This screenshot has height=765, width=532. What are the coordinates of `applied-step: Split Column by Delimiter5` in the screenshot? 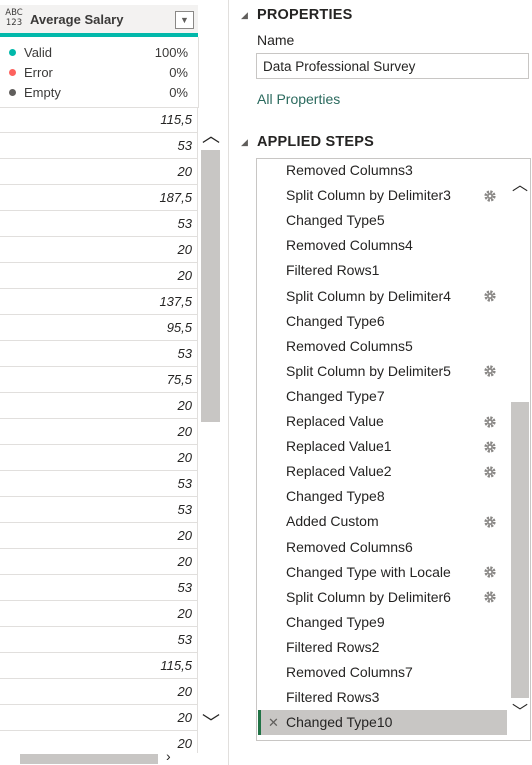 It's located at (382, 371).